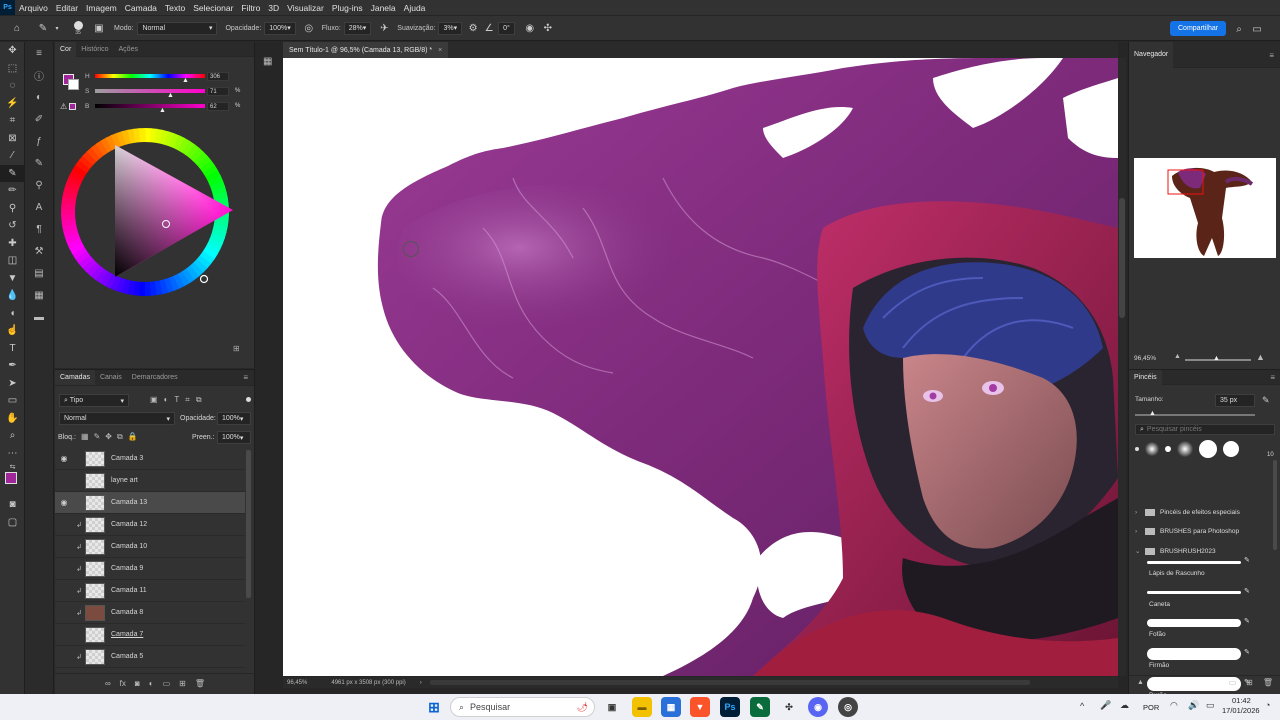 The image size is (1280, 720). Describe the element at coordinates (1235, 400) in the screenshot. I see `brush-size-input: 35 px` at that location.